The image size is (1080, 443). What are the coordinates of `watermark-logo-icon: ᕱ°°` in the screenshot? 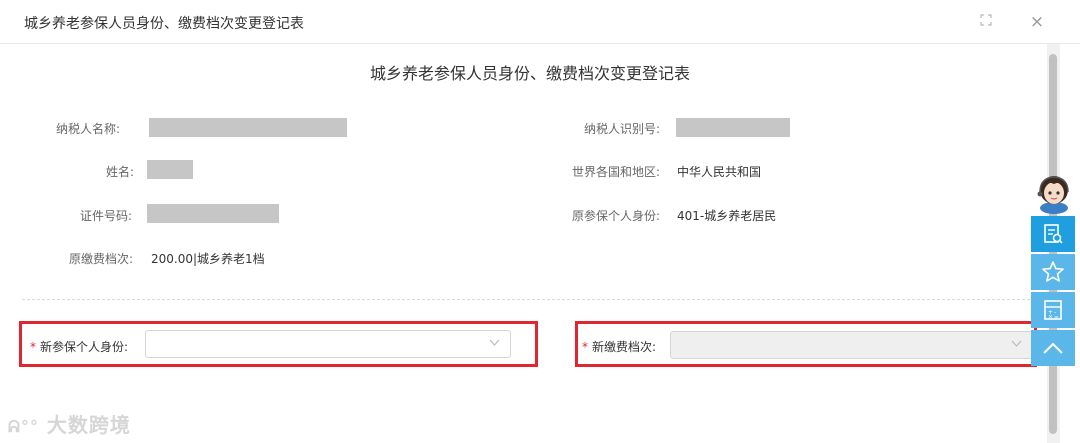 It's located at (23, 426).